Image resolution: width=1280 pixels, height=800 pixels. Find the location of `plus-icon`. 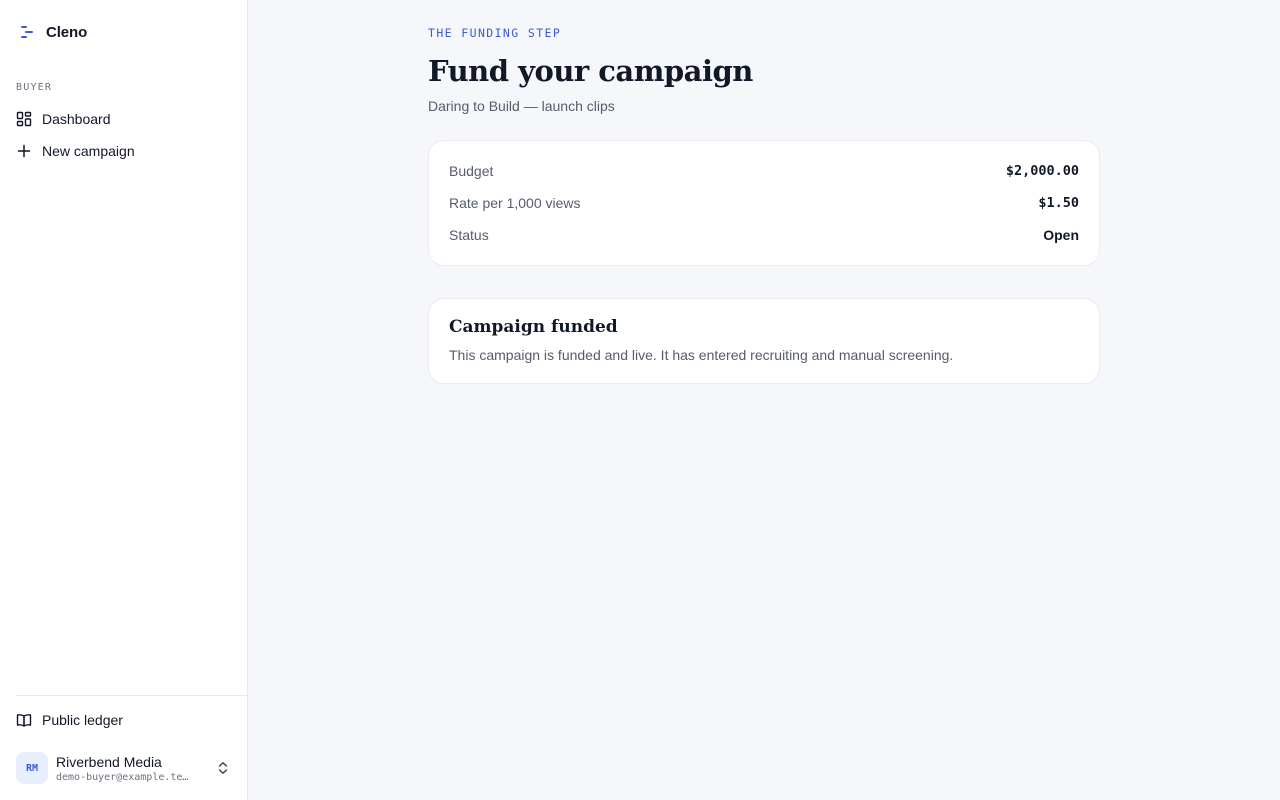

plus-icon is located at coordinates (24, 151).